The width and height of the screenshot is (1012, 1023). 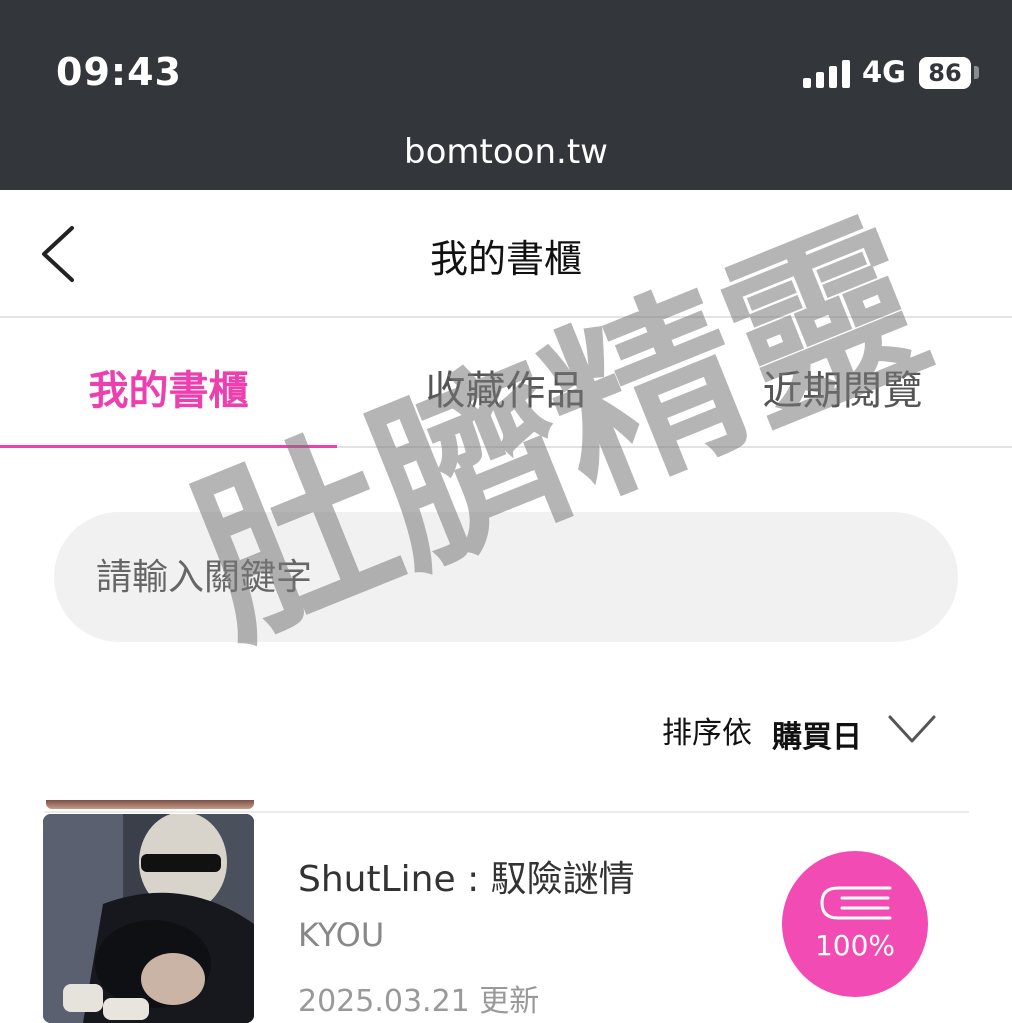 What do you see at coordinates (466, 876) in the screenshot?
I see `book-title: ShutLine : 馭險謎情` at bounding box center [466, 876].